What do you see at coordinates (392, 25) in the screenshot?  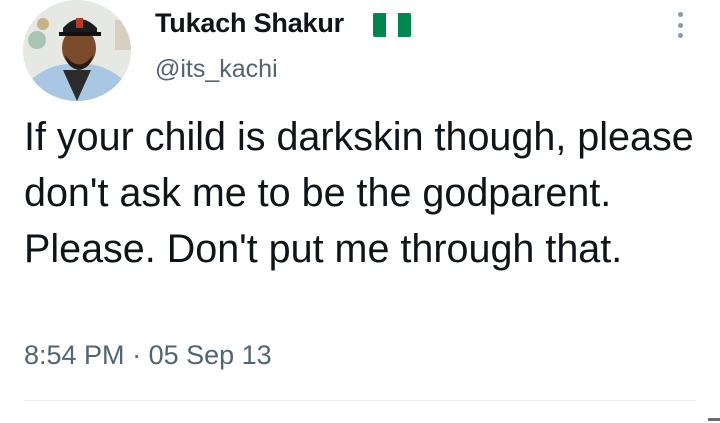 I see `nigeria-flag-icon` at bounding box center [392, 25].